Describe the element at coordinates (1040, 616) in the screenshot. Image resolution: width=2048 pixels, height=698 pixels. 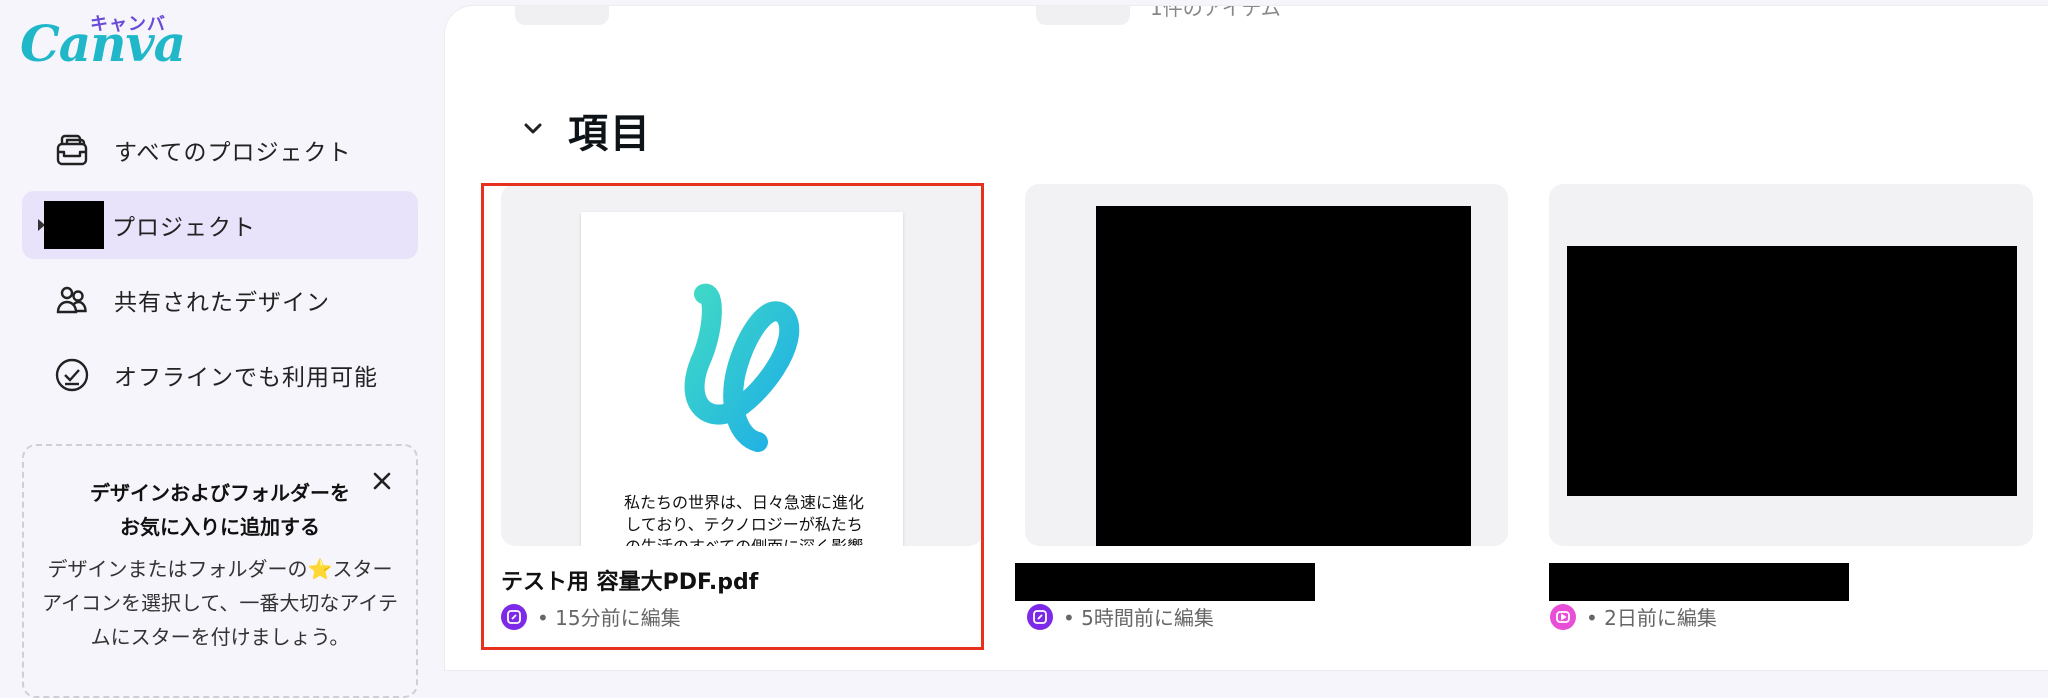
I see `edit-icon` at that location.